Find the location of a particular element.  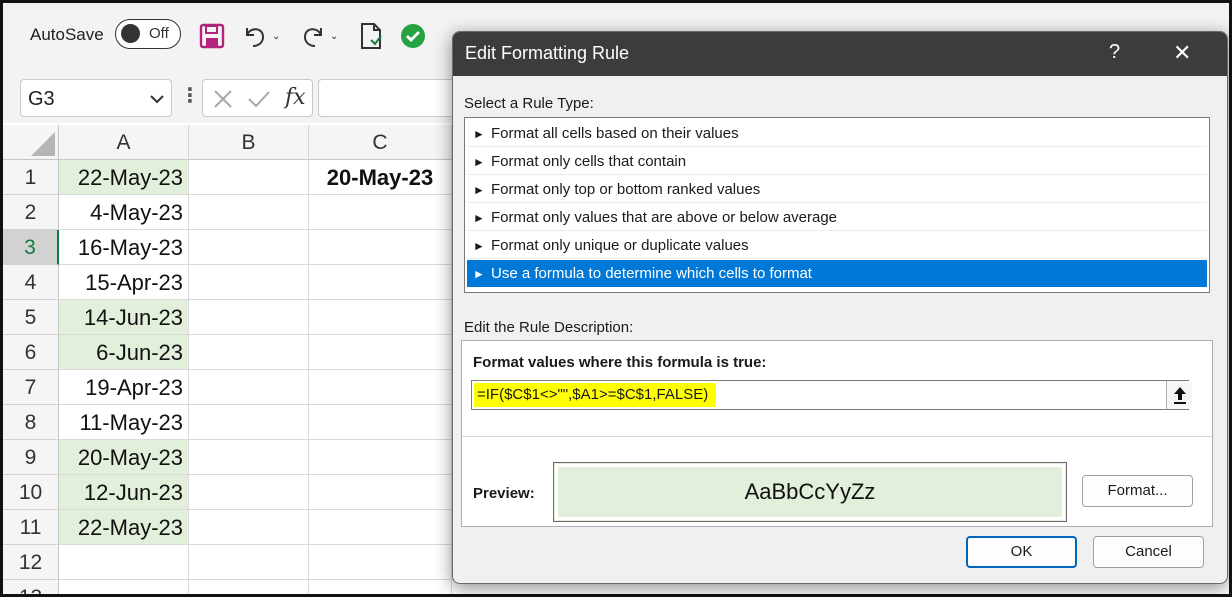

confirm-entry-icon is located at coordinates (259, 101).